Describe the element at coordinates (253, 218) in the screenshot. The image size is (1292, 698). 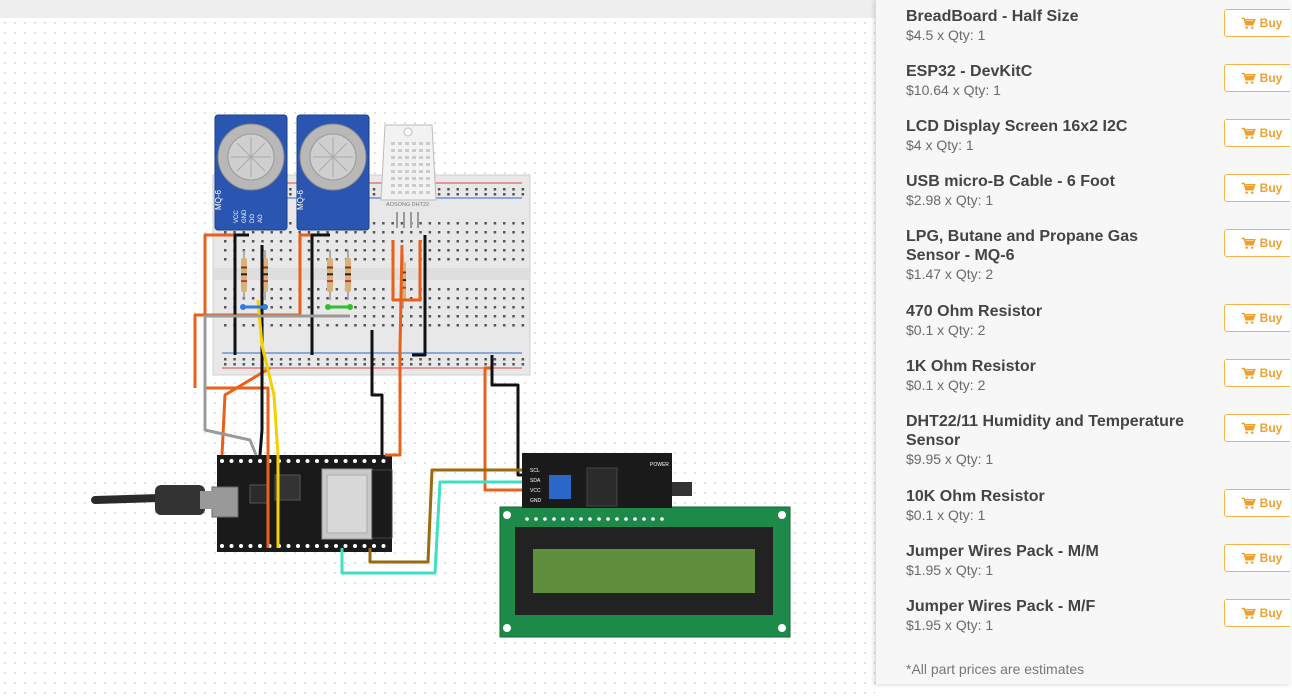
I see `svg-text: DO` at that location.